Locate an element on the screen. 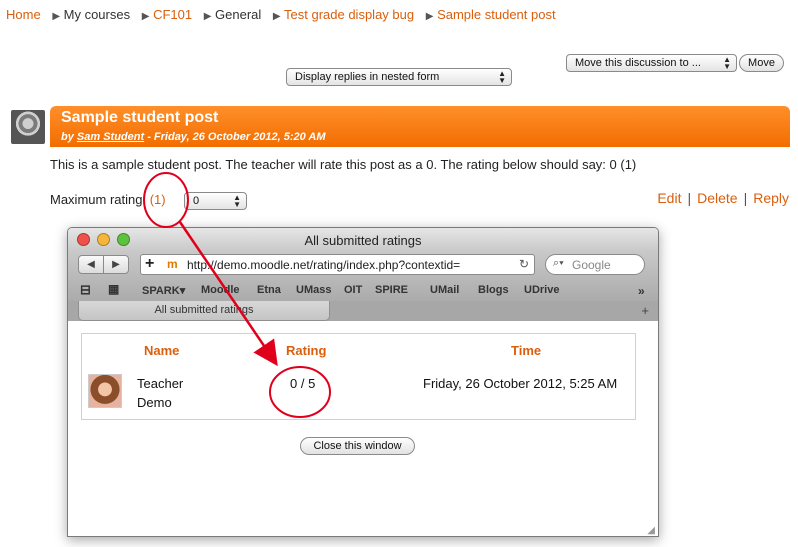  rating-select-value: 0 is located at coordinates (196, 201).